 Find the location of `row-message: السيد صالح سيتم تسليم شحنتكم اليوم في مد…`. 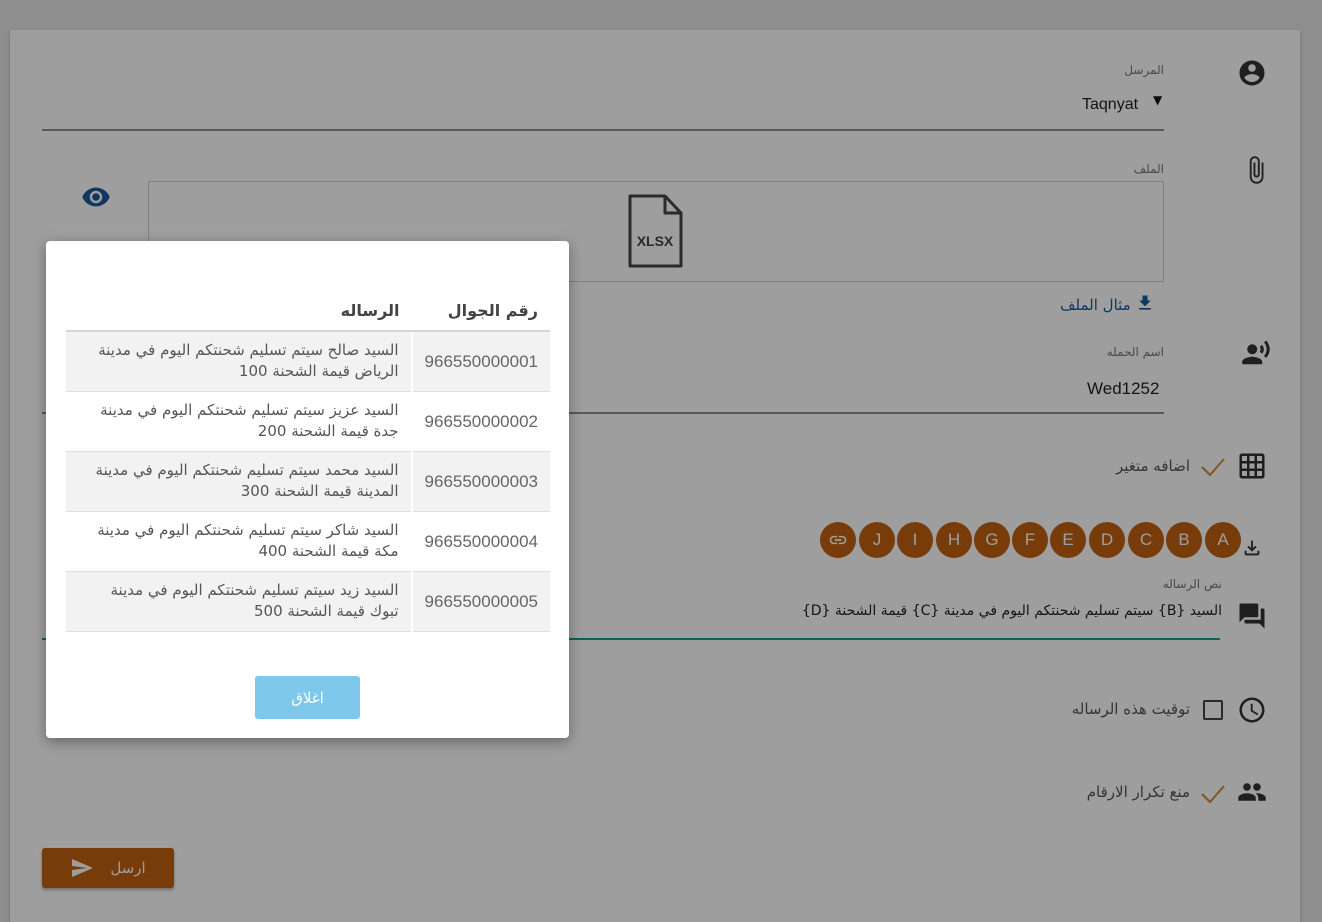

row-message: السيد صالح سيتم تسليم شحنتكم اليوم في مد… is located at coordinates (239, 361).